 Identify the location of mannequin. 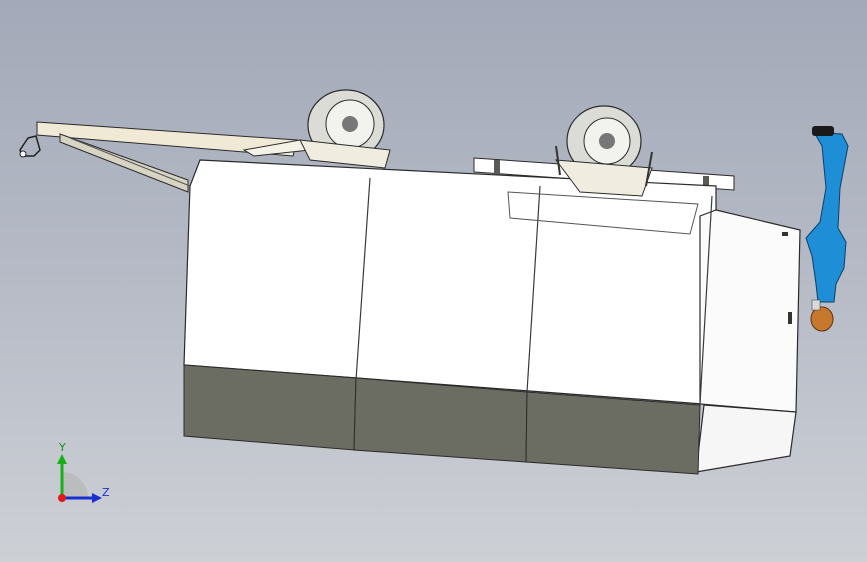
(827, 229).